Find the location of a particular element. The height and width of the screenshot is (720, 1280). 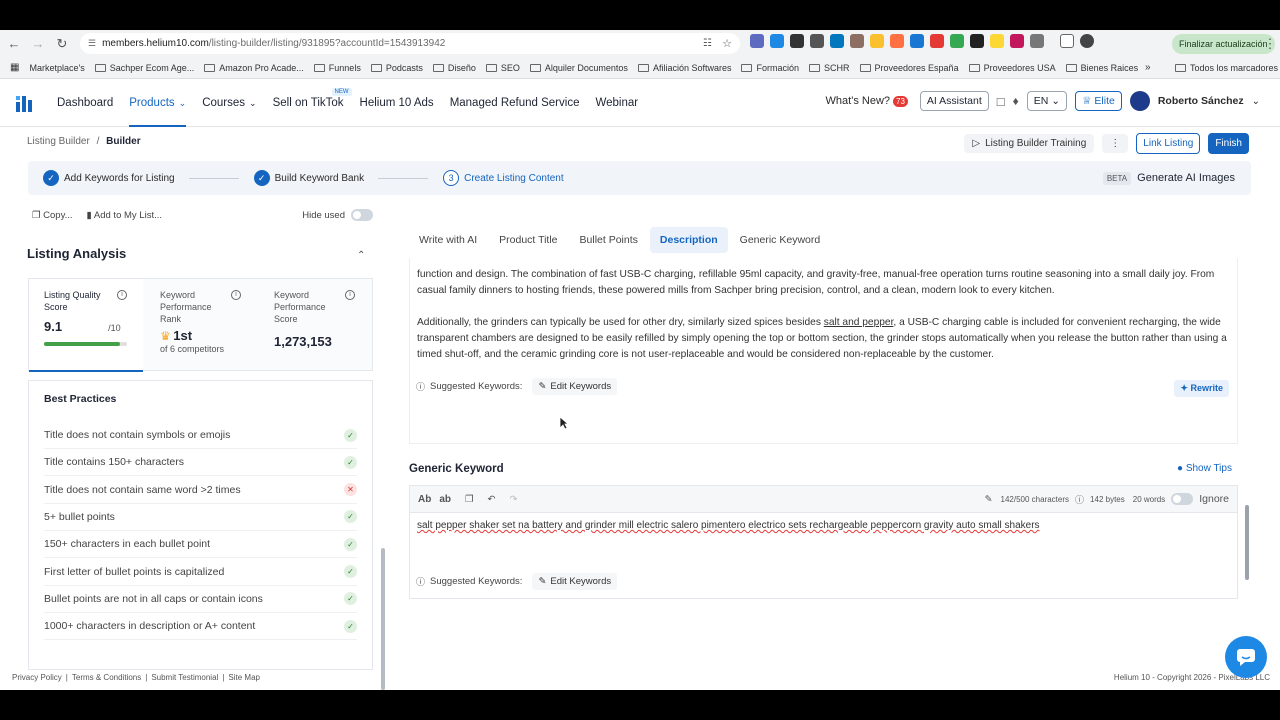

breadcrumb-root: Listing Builder is located at coordinates (58, 141).